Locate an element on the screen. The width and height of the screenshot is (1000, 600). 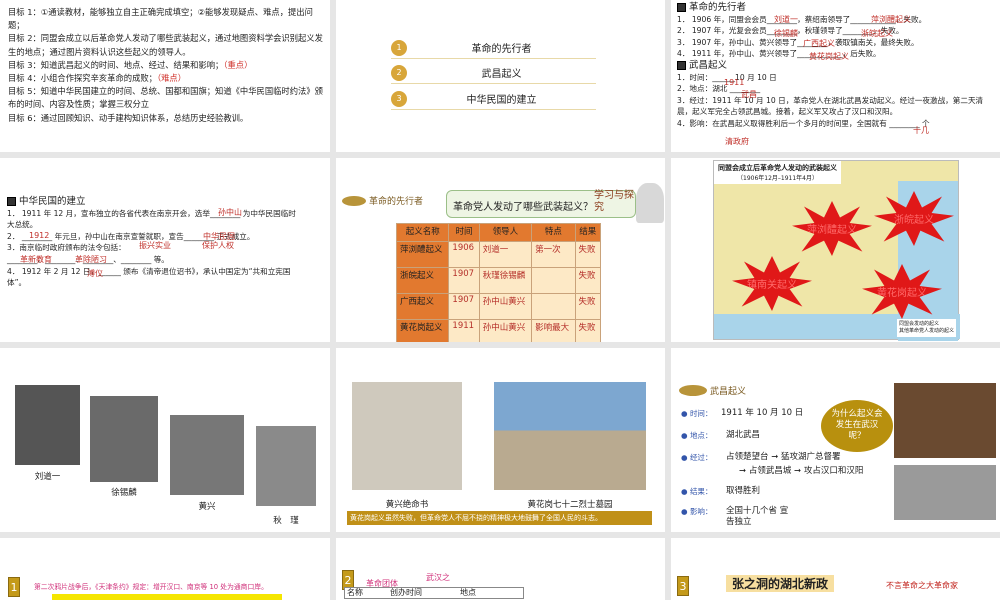
subtitle: 不言革命之大革命家 is located at coordinates (922, 585).